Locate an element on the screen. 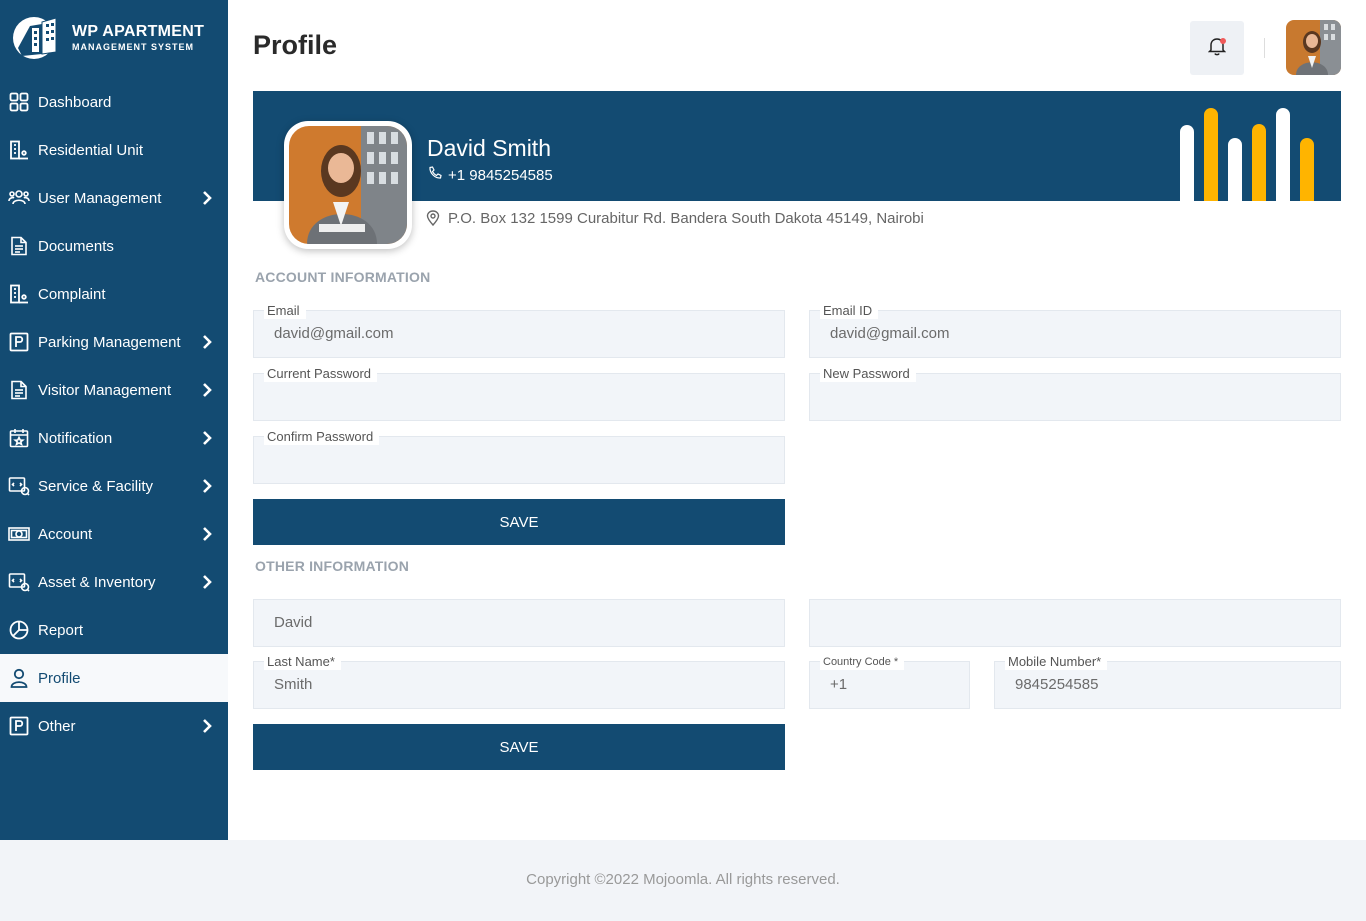 The height and width of the screenshot is (921, 1366). middle-name-field is located at coordinates (1075, 623).